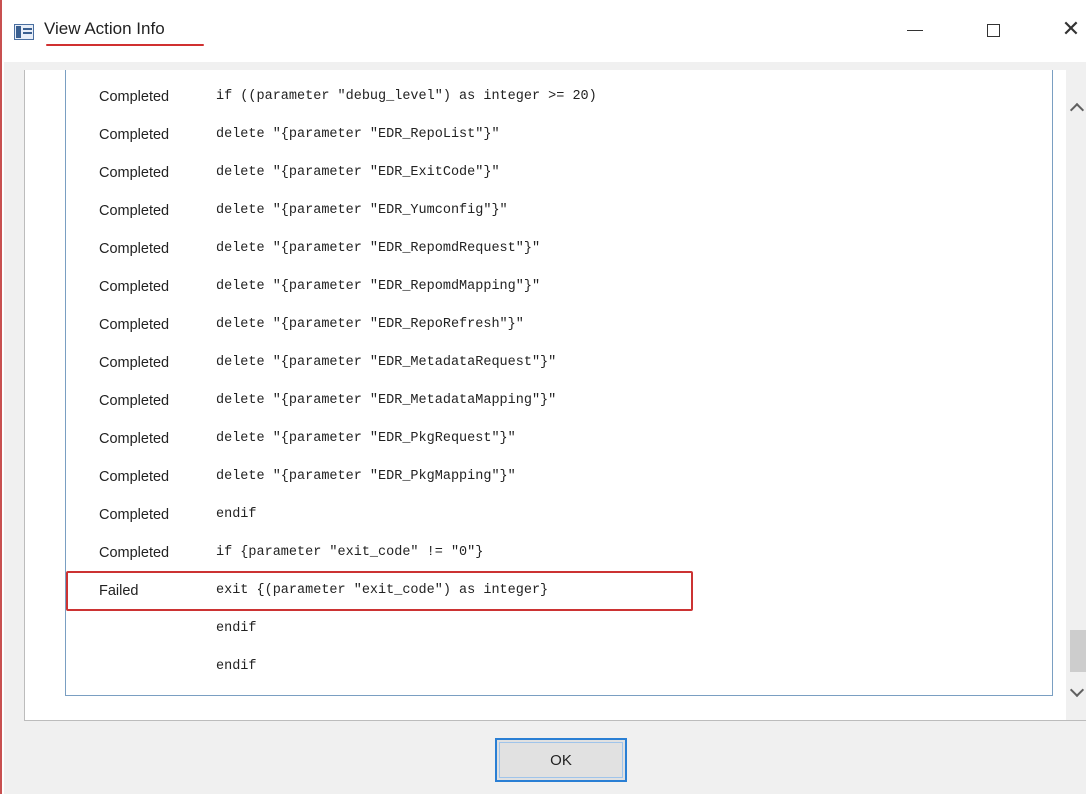 The width and height of the screenshot is (1086, 794). What do you see at coordinates (370, 324) in the screenshot?
I see `row-command: delete "{parameter "EDR_RepoRefresh"}"` at bounding box center [370, 324].